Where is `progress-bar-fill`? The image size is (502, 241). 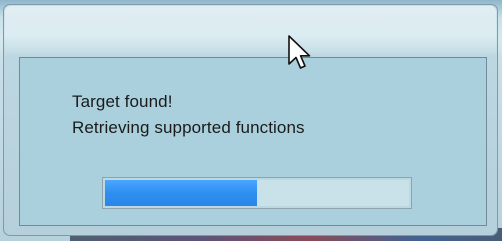
progress-bar-fill is located at coordinates (181, 193).